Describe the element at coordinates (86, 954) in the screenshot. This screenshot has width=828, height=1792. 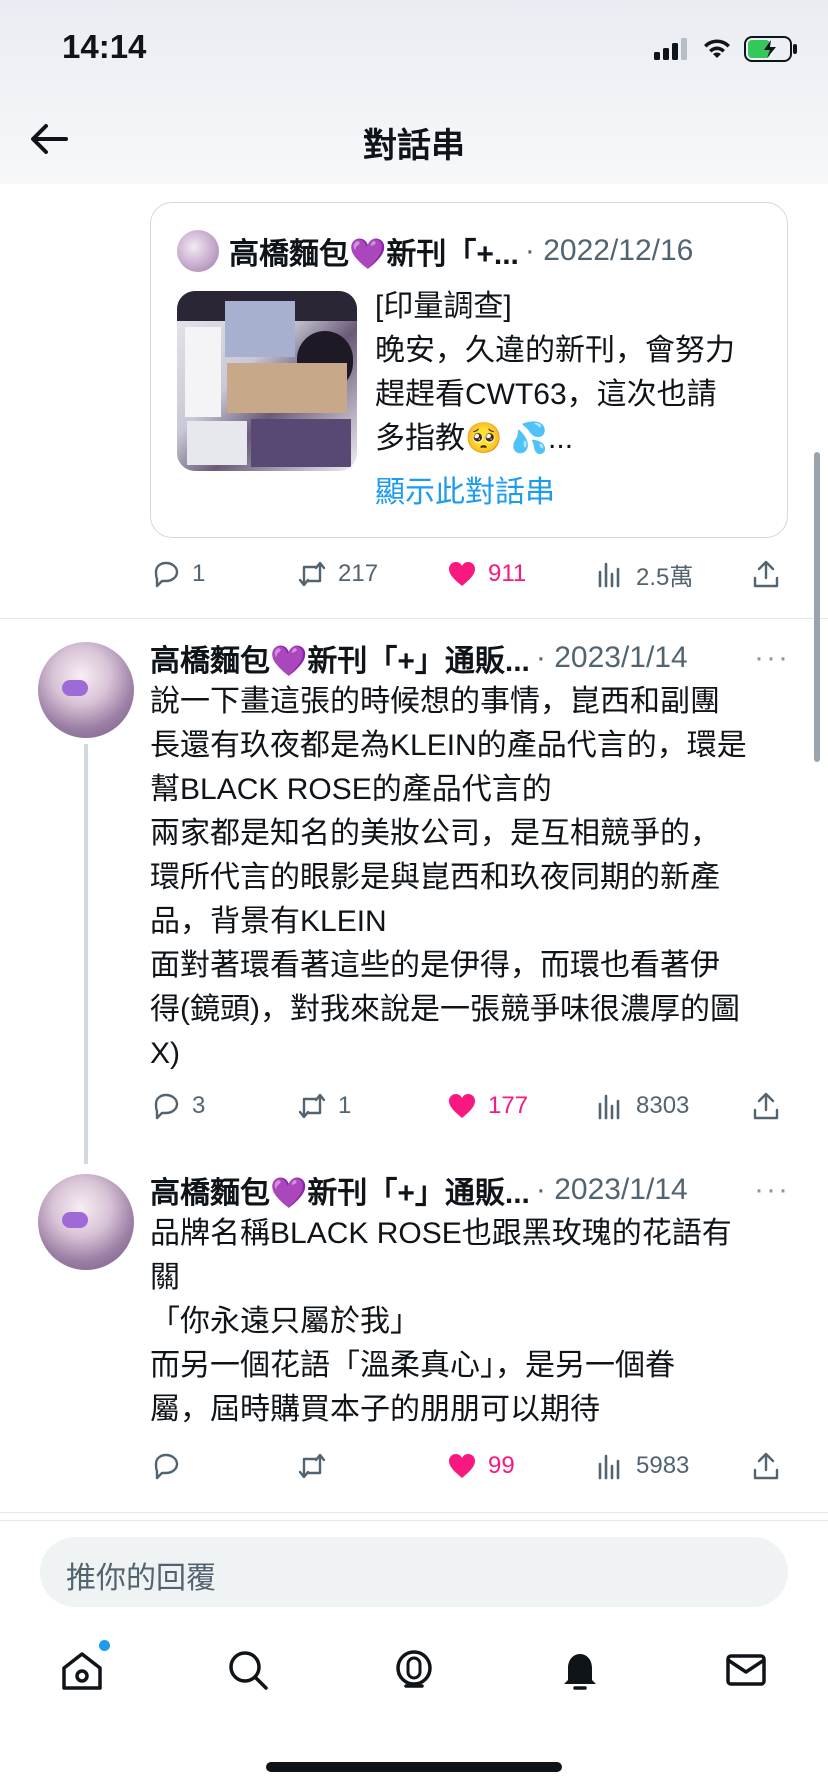
I see `thread-line` at that location.